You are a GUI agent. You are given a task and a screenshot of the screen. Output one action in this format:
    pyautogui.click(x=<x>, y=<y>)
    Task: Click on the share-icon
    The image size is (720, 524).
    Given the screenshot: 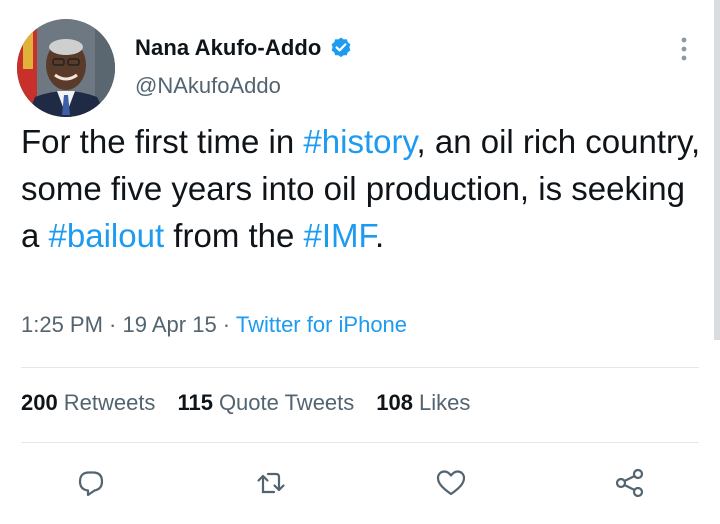 What is the action you would take?
    pyautogui.click(x=630, y=485)
    